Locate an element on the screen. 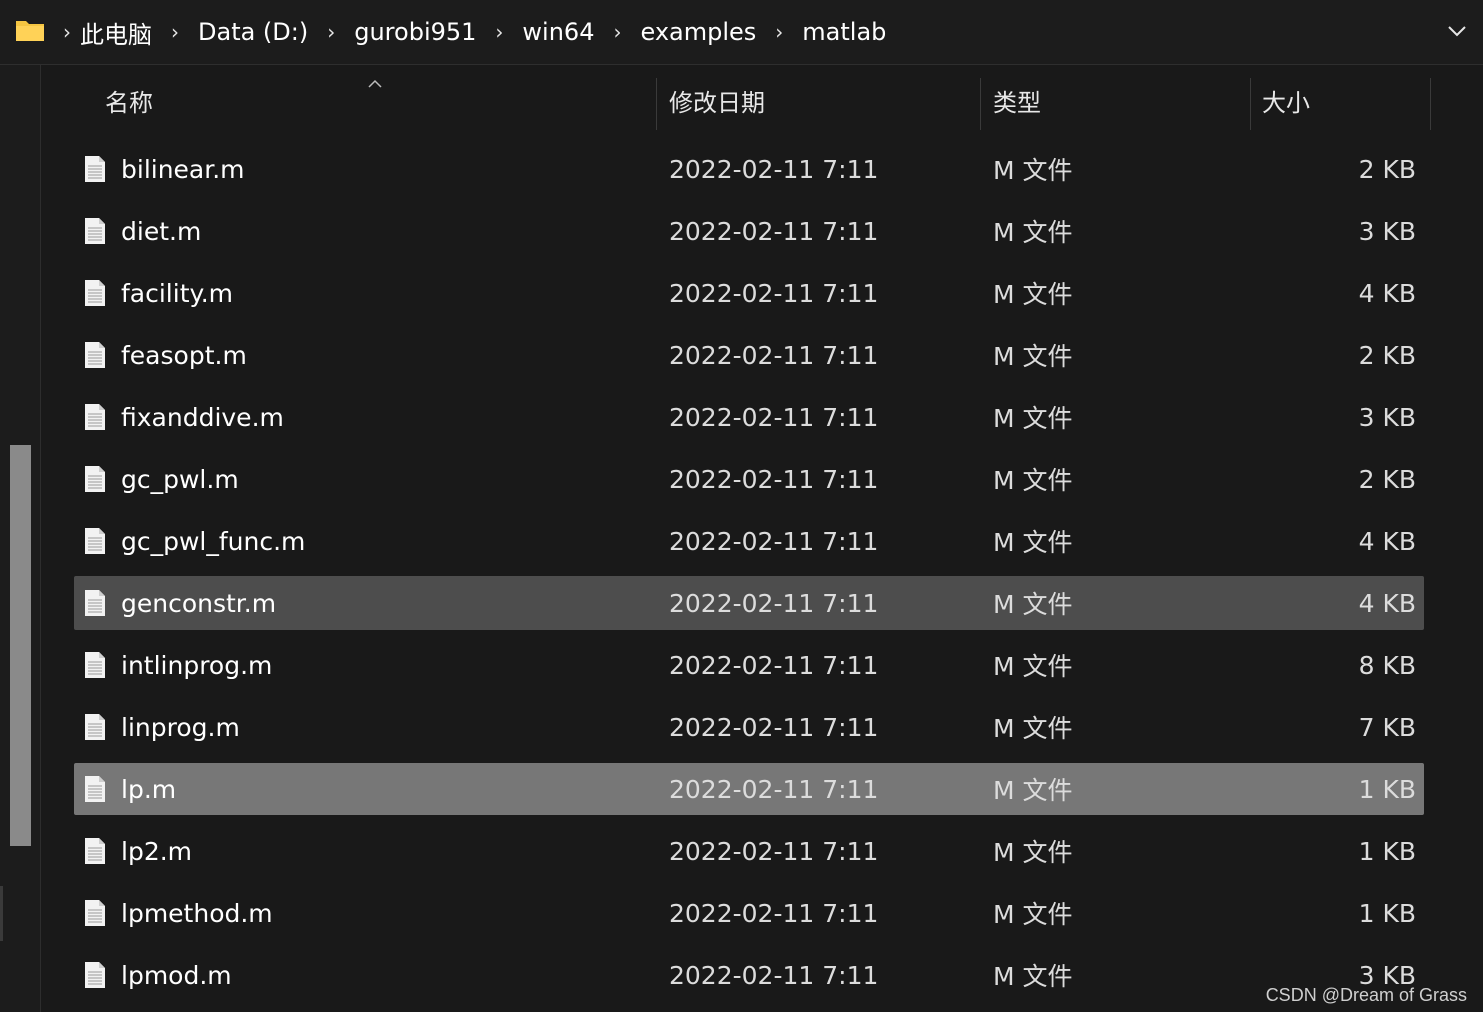 The width and height of the screenshot is (1483, 1012). file-name: lpmethod.m is located at coordinates (197, 913).